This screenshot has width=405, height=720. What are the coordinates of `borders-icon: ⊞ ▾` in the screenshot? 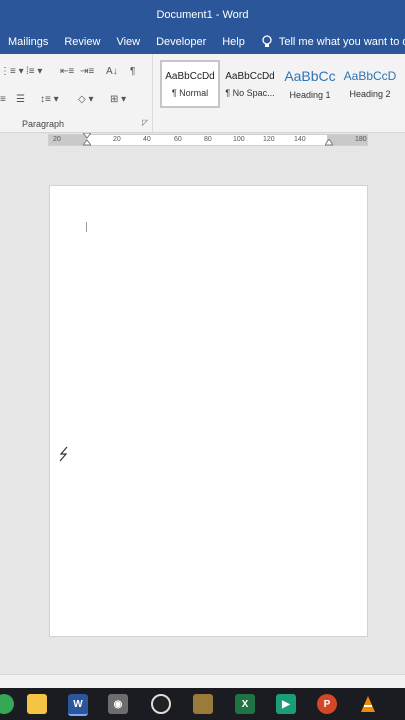 It's located at (118, 99).